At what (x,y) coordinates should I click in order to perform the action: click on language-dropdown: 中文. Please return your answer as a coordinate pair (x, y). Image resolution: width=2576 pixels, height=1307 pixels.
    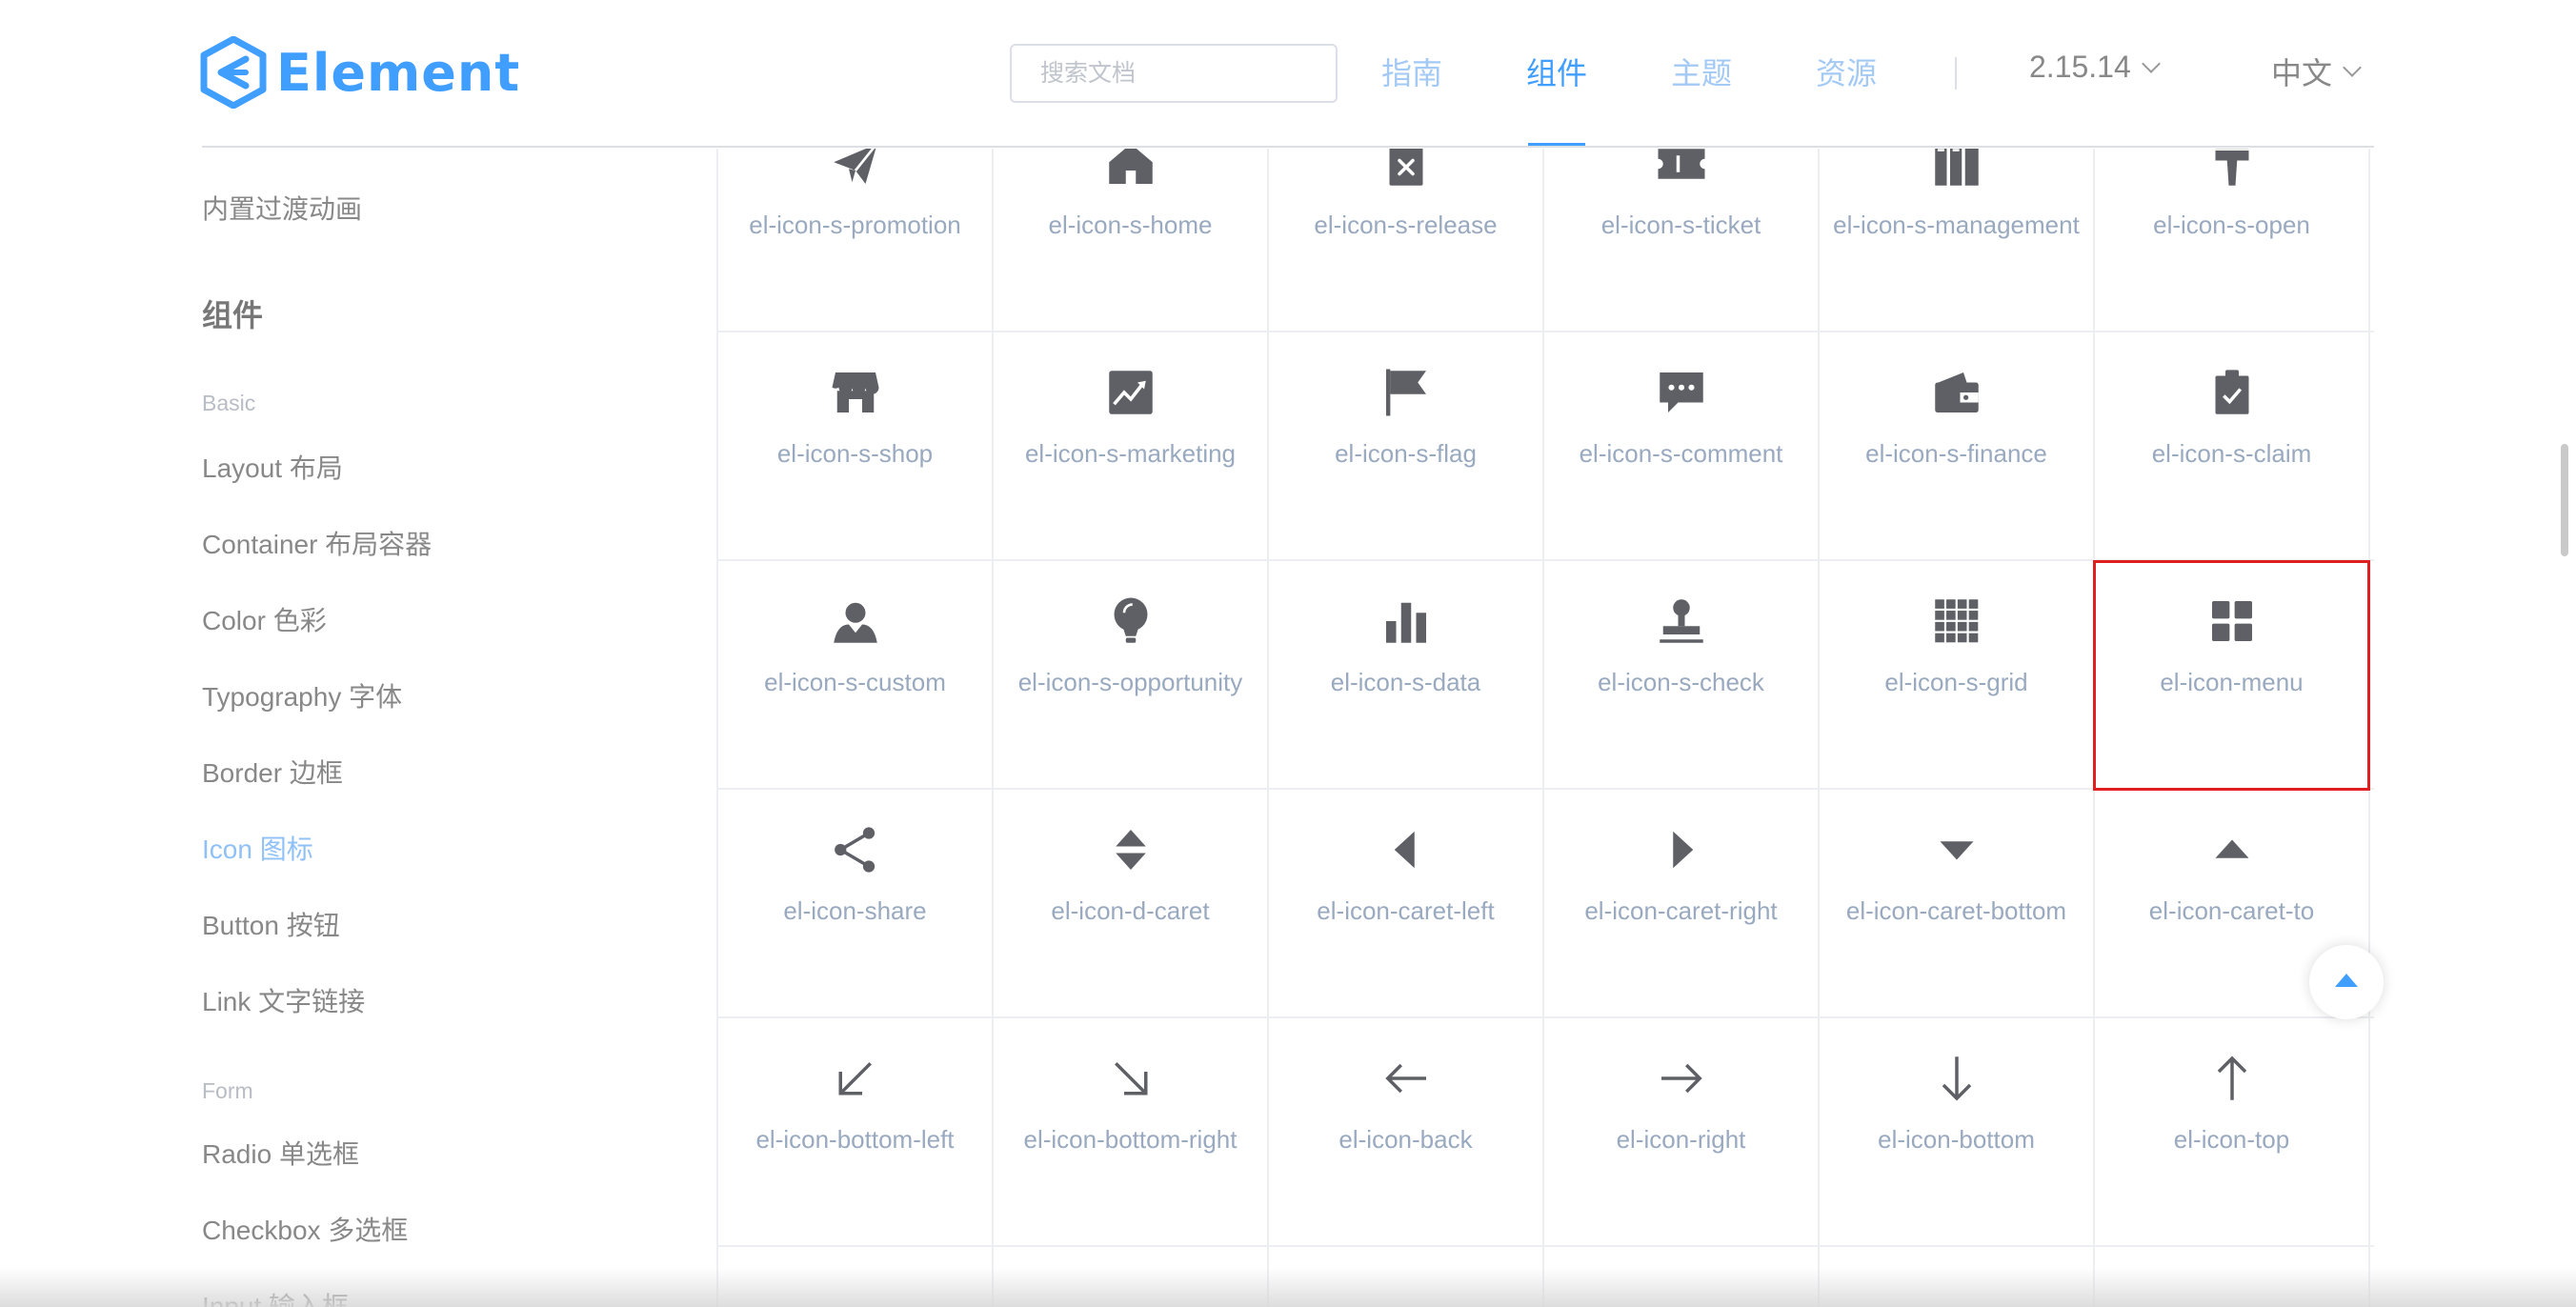
    Looking at the image, I should click on (2317, 71).